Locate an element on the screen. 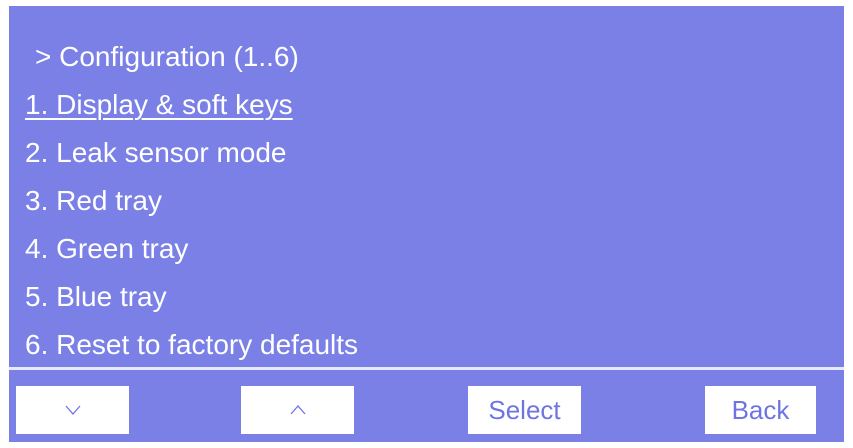  menu-item-leak-sensor-mode: 2. Leak sensor mode is located at coordinates (191, 153).